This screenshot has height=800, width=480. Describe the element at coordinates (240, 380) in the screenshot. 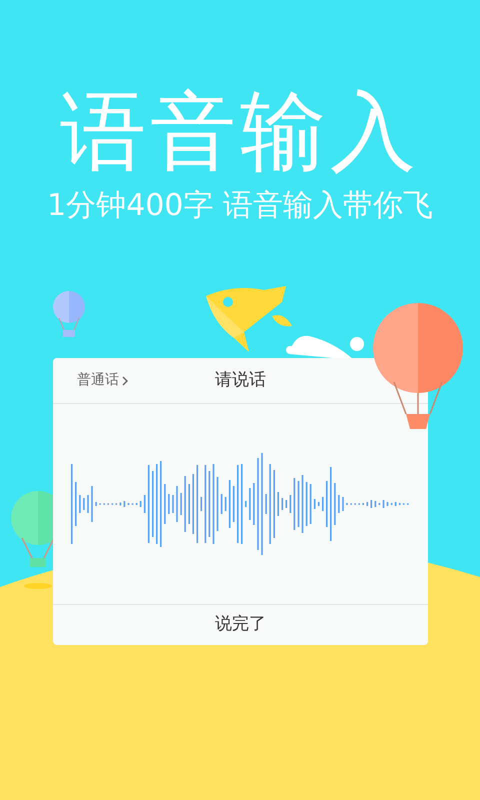

I see `dialog-title: 请说话` at that location.